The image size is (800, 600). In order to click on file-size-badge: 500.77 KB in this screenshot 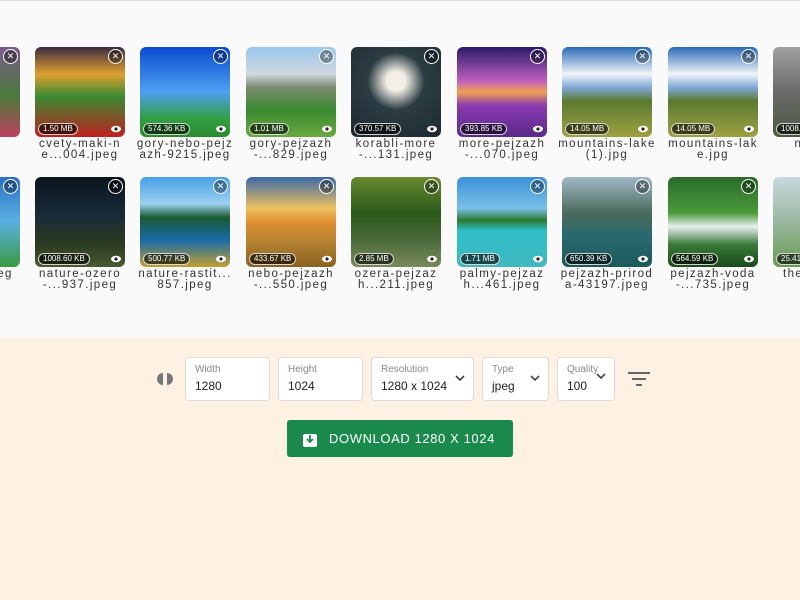, I will do `click(167, 259)`.